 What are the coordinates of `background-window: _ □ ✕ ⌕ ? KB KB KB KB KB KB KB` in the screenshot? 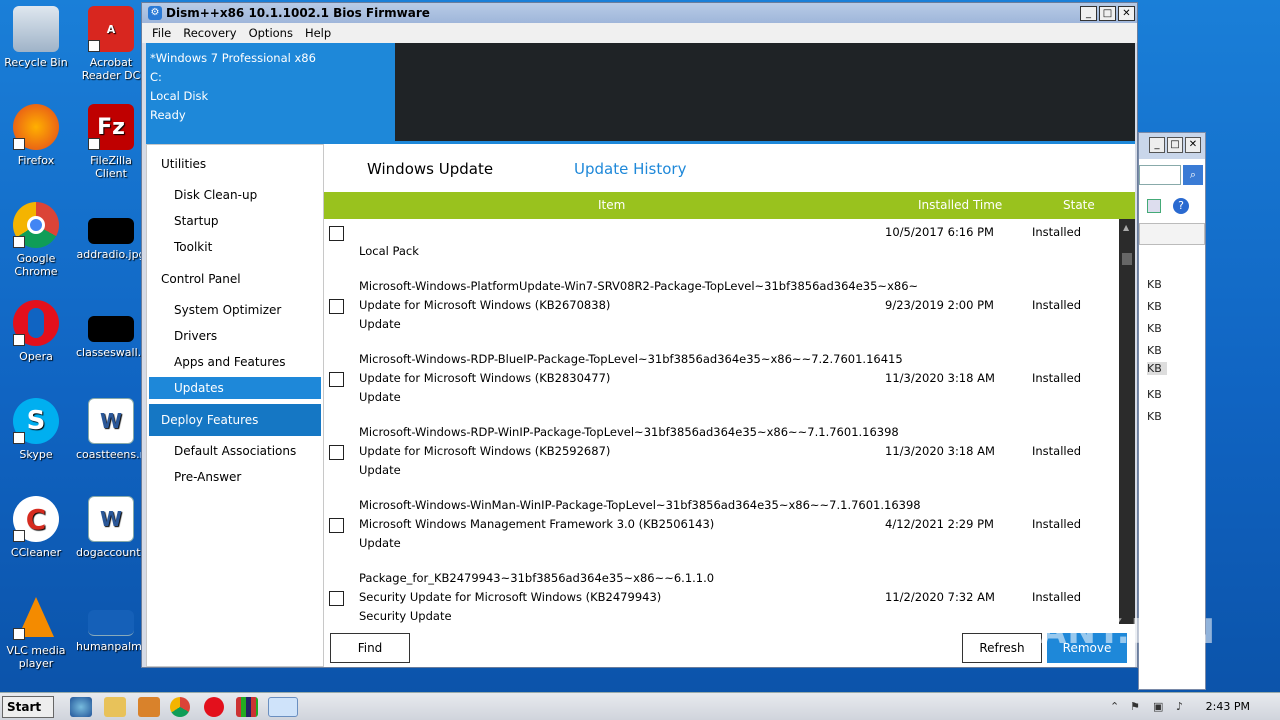 It's located at (1172, 411).